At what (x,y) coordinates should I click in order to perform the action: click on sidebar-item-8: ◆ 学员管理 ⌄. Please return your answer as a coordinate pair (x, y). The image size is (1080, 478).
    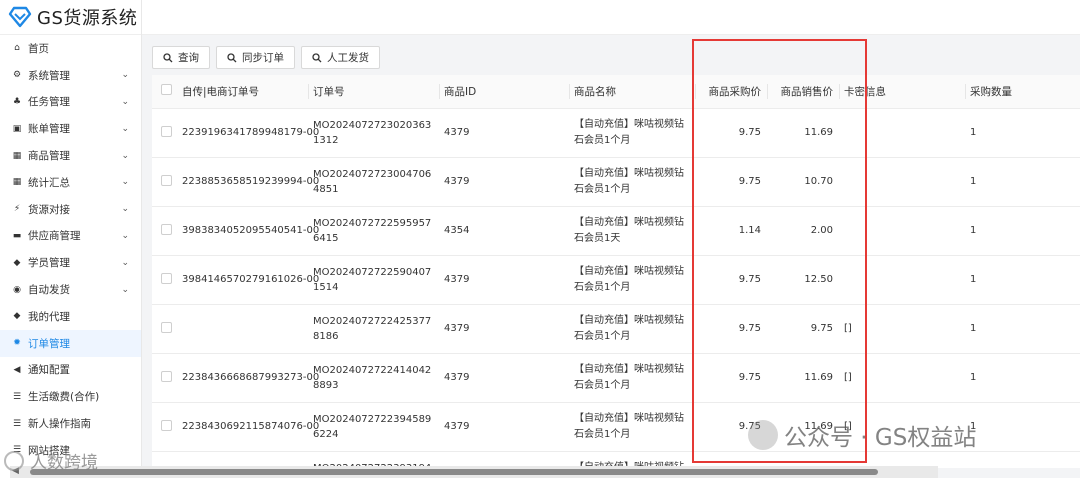
    Looking at the image, I should click on (70, 262).